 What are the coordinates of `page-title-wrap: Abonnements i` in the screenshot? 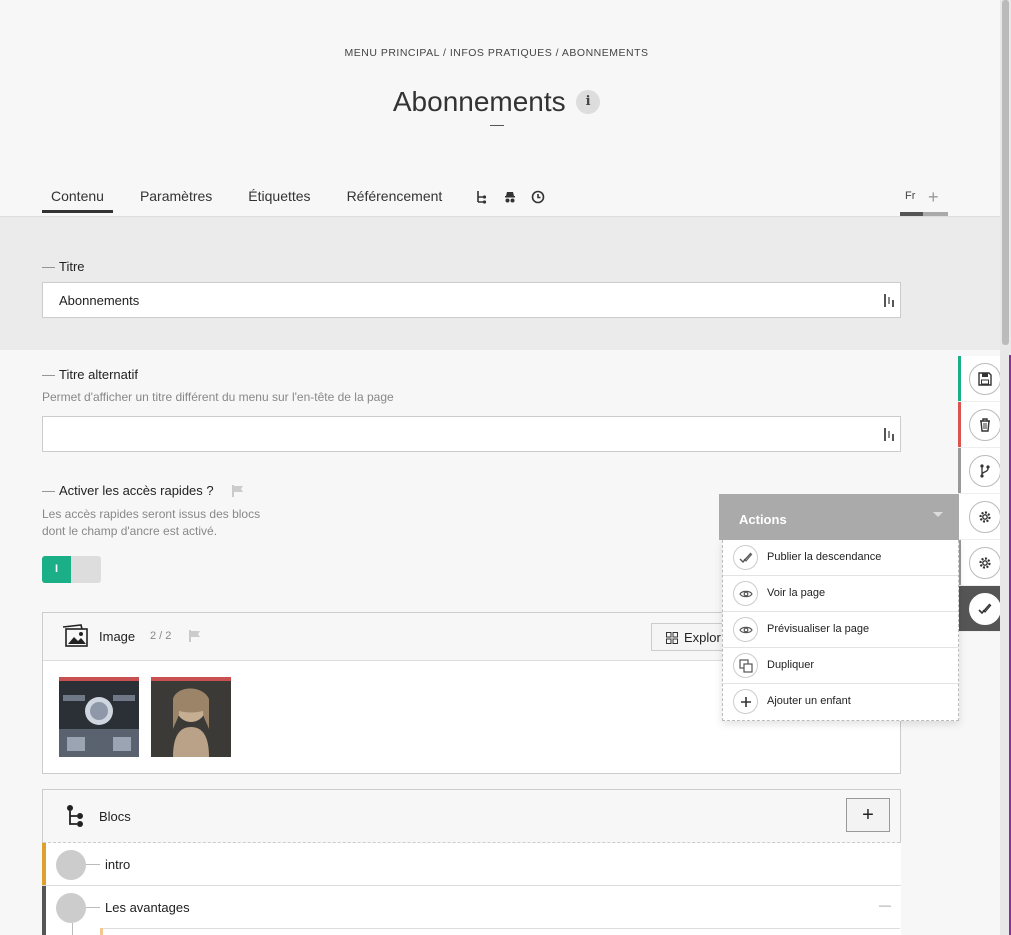 It's located at (496, 102).